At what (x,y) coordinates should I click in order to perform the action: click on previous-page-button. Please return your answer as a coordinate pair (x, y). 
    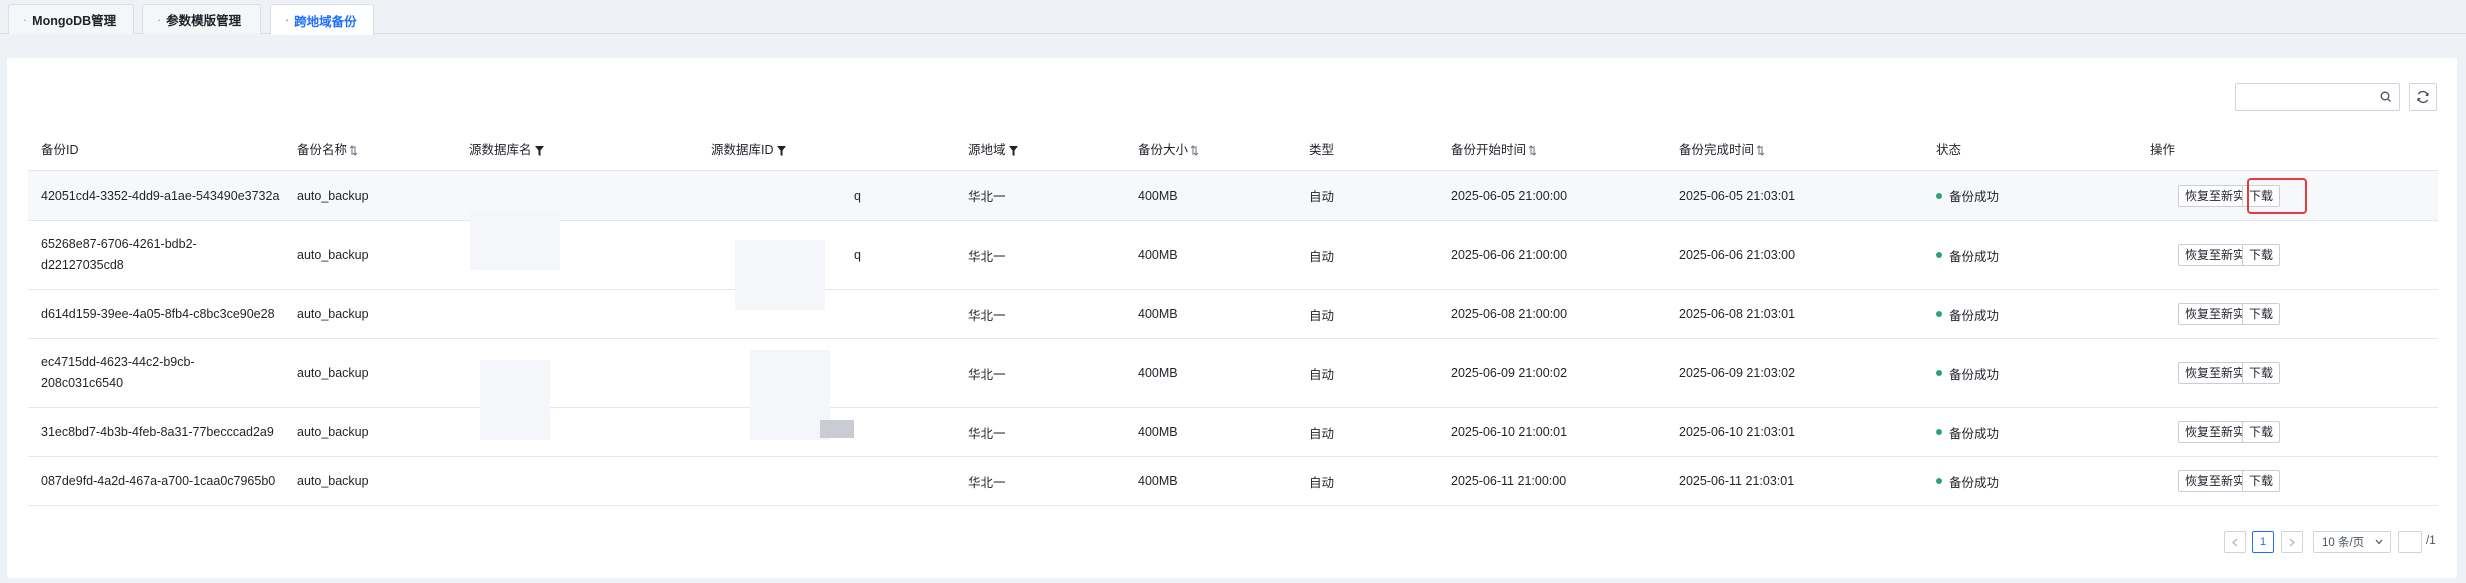
    Looking at the image, I should click on (2235, 542).